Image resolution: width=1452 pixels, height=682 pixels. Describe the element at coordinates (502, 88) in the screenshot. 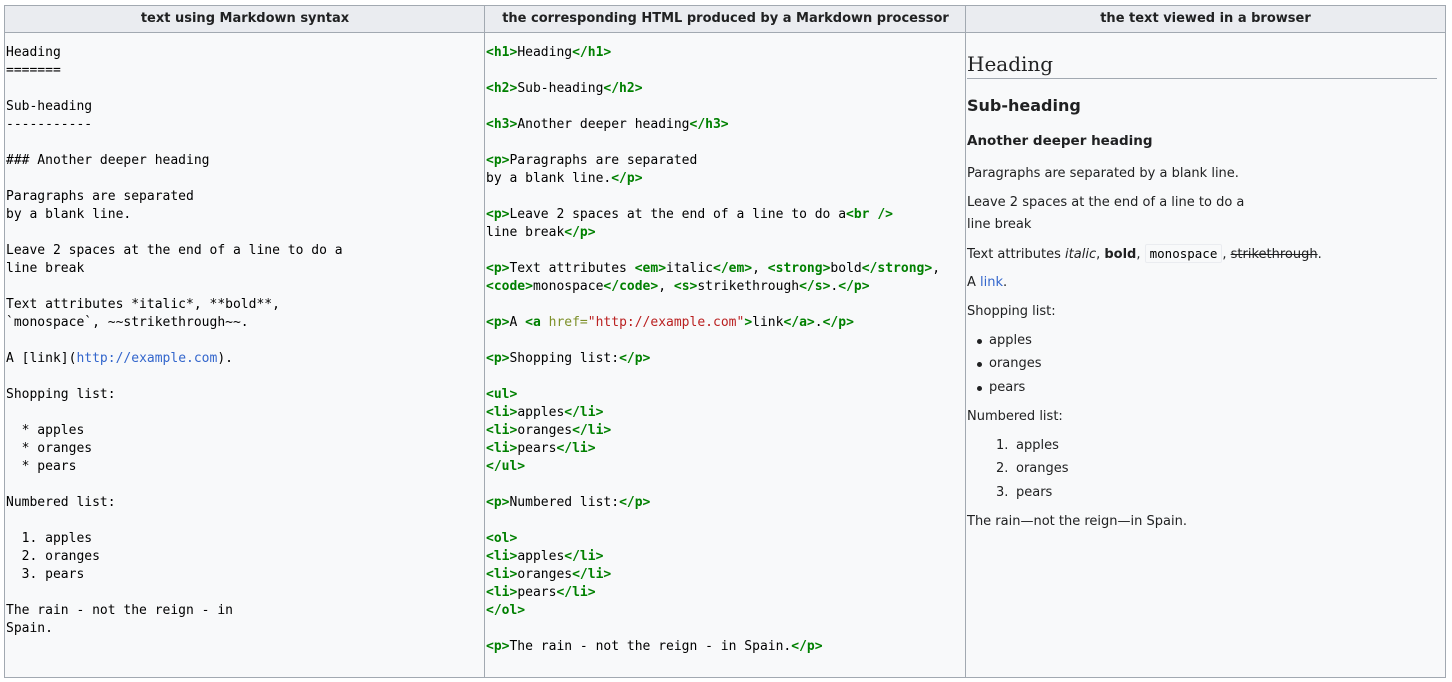

I see `html-tag: <h2>` at that location.